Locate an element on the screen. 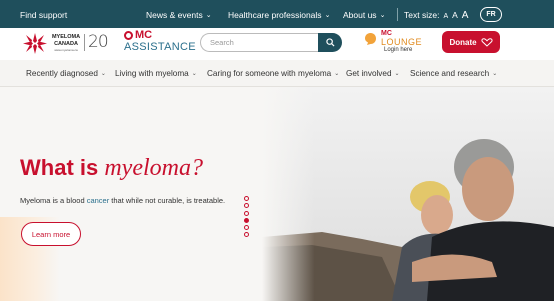 This screenshot has width=554, height=301. hero-title: What is myeloma? is located at coordinates (111, 168).